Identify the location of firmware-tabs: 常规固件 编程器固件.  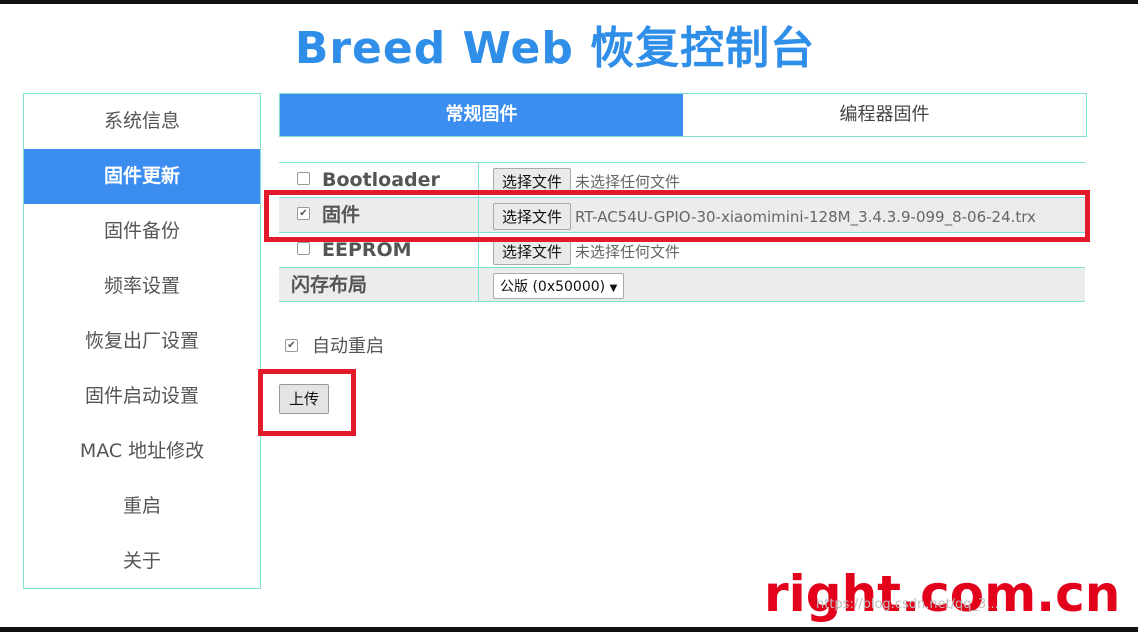
(683, 115).